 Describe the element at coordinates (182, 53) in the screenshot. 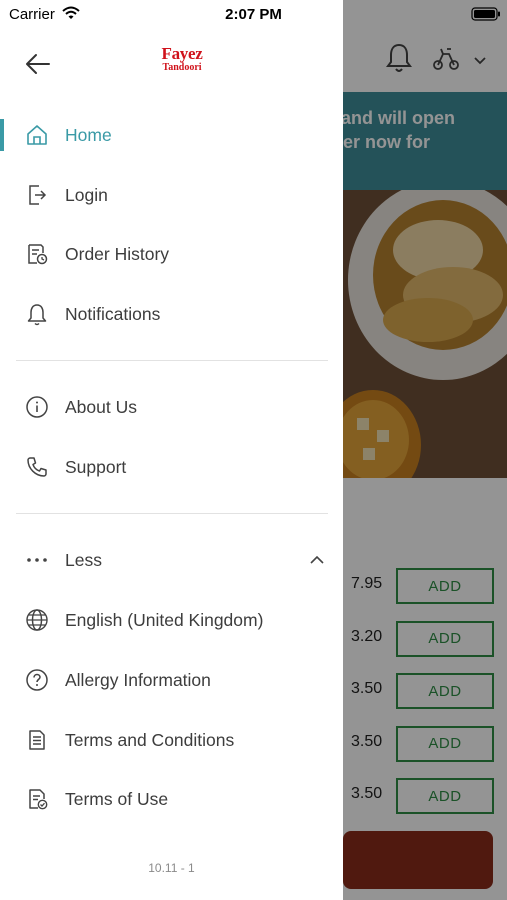

I see `logo-line: Fayez` at that location.